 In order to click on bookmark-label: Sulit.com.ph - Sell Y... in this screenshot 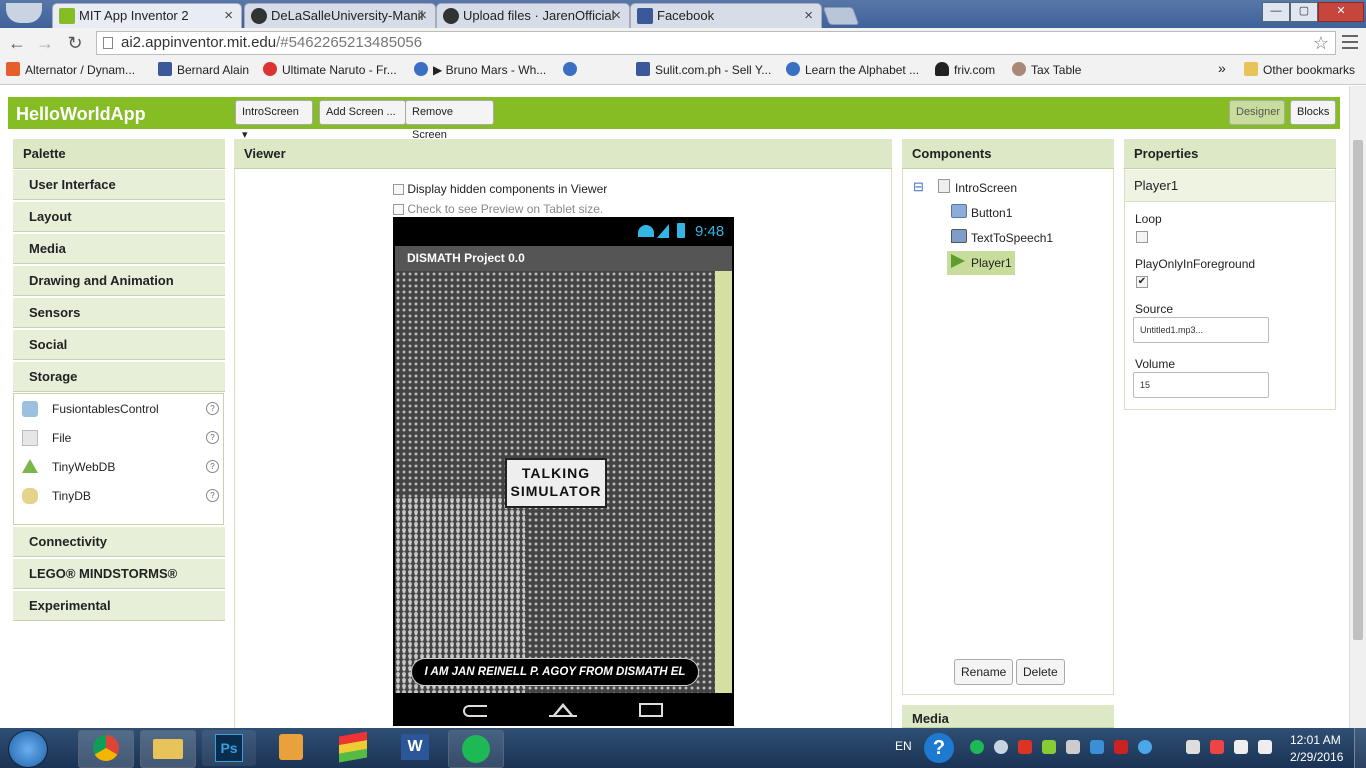, I will do `click(713, 70)`.